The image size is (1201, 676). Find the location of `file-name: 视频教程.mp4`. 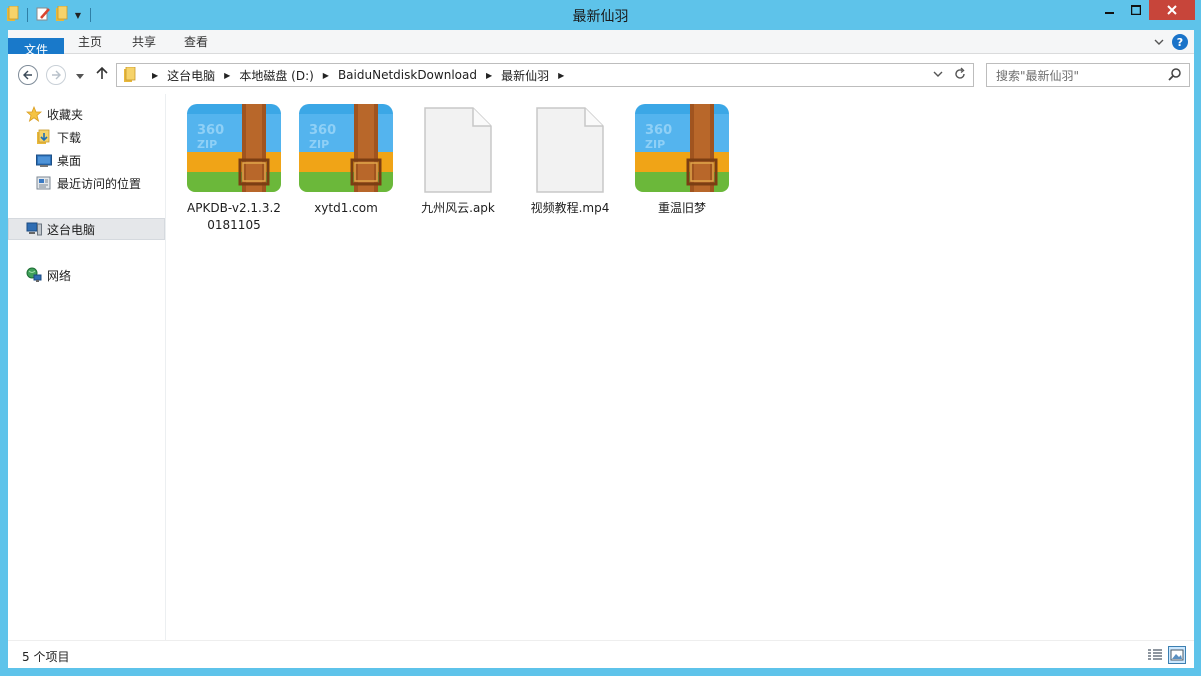

file-name: 视频教程.mp4 is located at coordinates (570, 208).